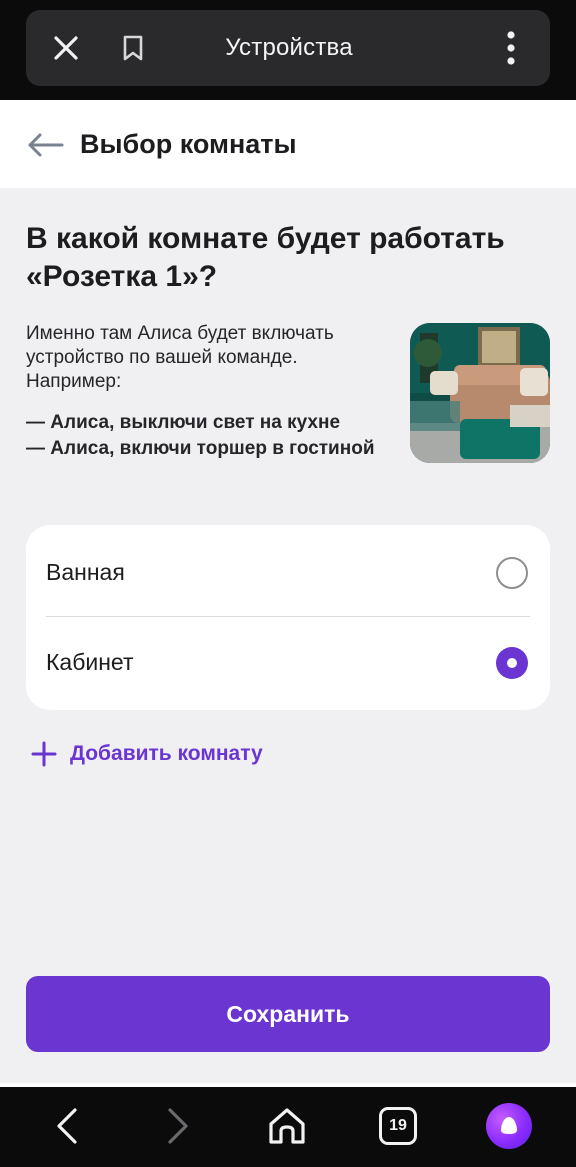 The image size is (576, 1167). What do you see at coordinates (90, 661) in the screenshot?
I see `room-label: Кабинет` at bounding box center [90, 661].